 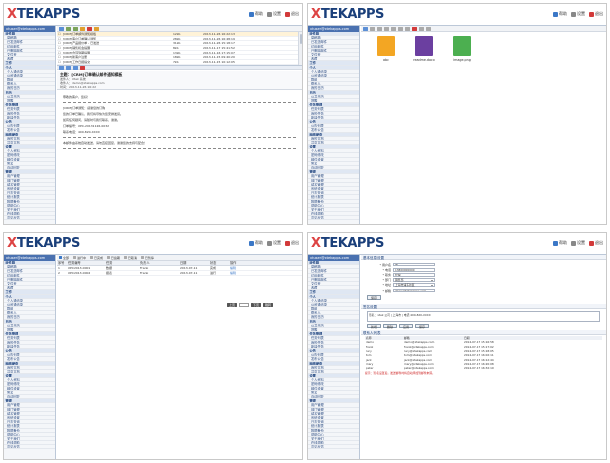 What do you see at coordinates (300, 48) in the screenshot?
I see `mail-list-scrollbar` at bounding box center [300, 48].